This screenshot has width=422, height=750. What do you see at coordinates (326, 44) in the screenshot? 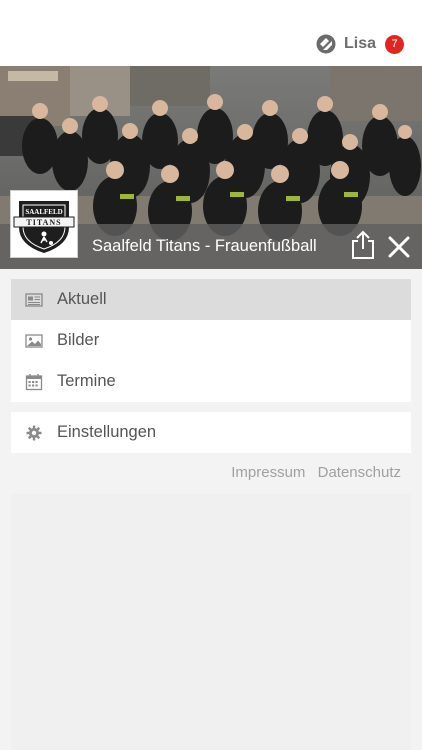
I see `app-logo-icon` at bounding box center [326, 44].